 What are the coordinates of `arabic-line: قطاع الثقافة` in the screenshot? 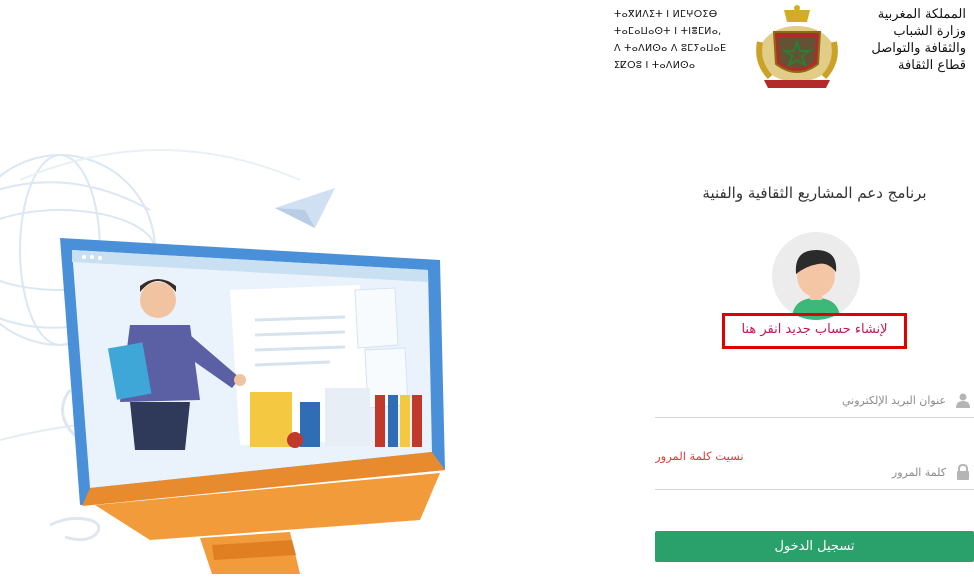 It's located at (932, 65).